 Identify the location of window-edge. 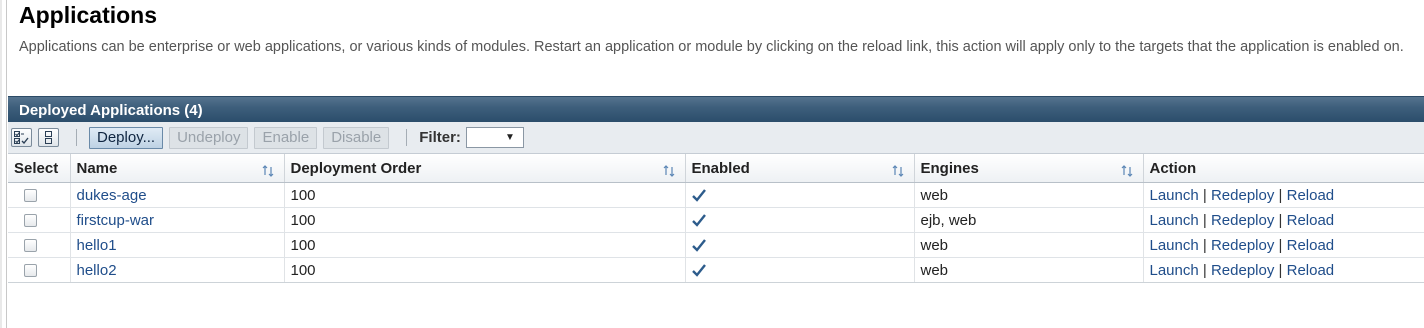
(1, 164).